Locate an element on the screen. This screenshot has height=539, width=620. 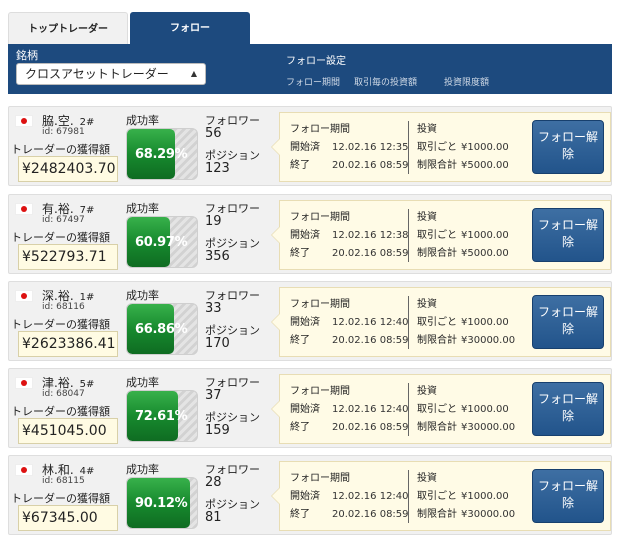
start-line: 開始済 12.02.16 12:38 is located at coordinates (349, 235).